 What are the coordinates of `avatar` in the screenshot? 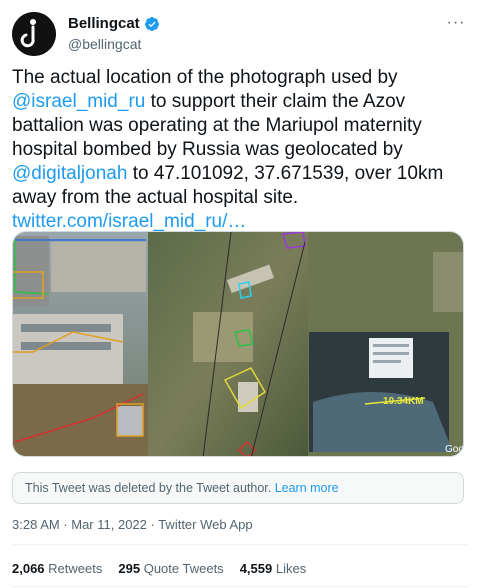 It's located at (34, 34).